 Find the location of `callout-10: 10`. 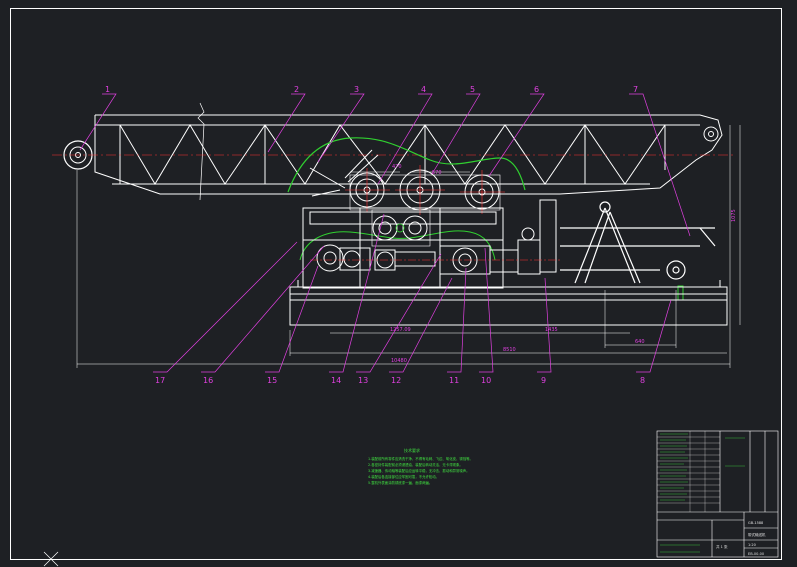

callout-10: 10 is located at coordinates (486, 380).